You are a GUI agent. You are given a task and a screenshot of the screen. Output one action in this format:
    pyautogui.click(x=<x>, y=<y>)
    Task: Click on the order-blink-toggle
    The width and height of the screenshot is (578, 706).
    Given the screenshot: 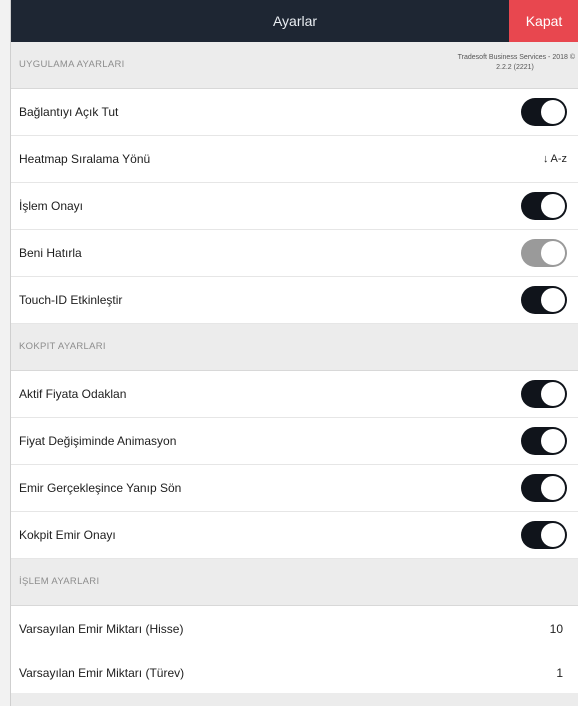 What is the action you would take?
    pyautogui.click(x=544, y=488)
    